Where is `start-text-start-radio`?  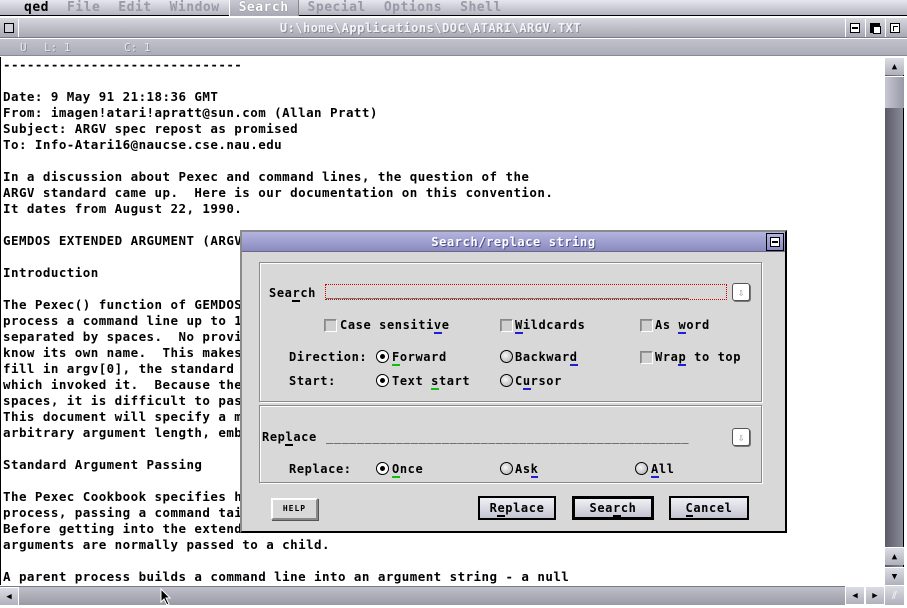 start-text-start-radio is located at coordinates (382, 380).